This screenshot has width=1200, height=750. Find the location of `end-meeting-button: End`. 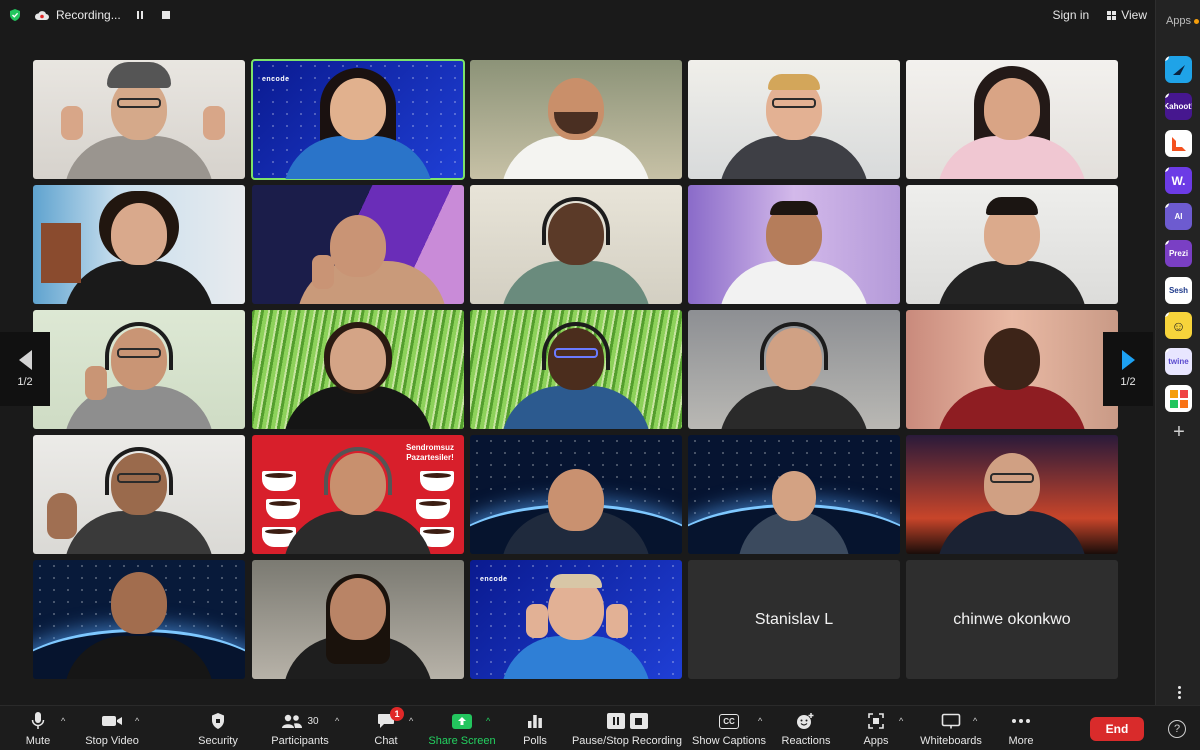

end-meeting-button: End is located at coordinates (1117, 729).